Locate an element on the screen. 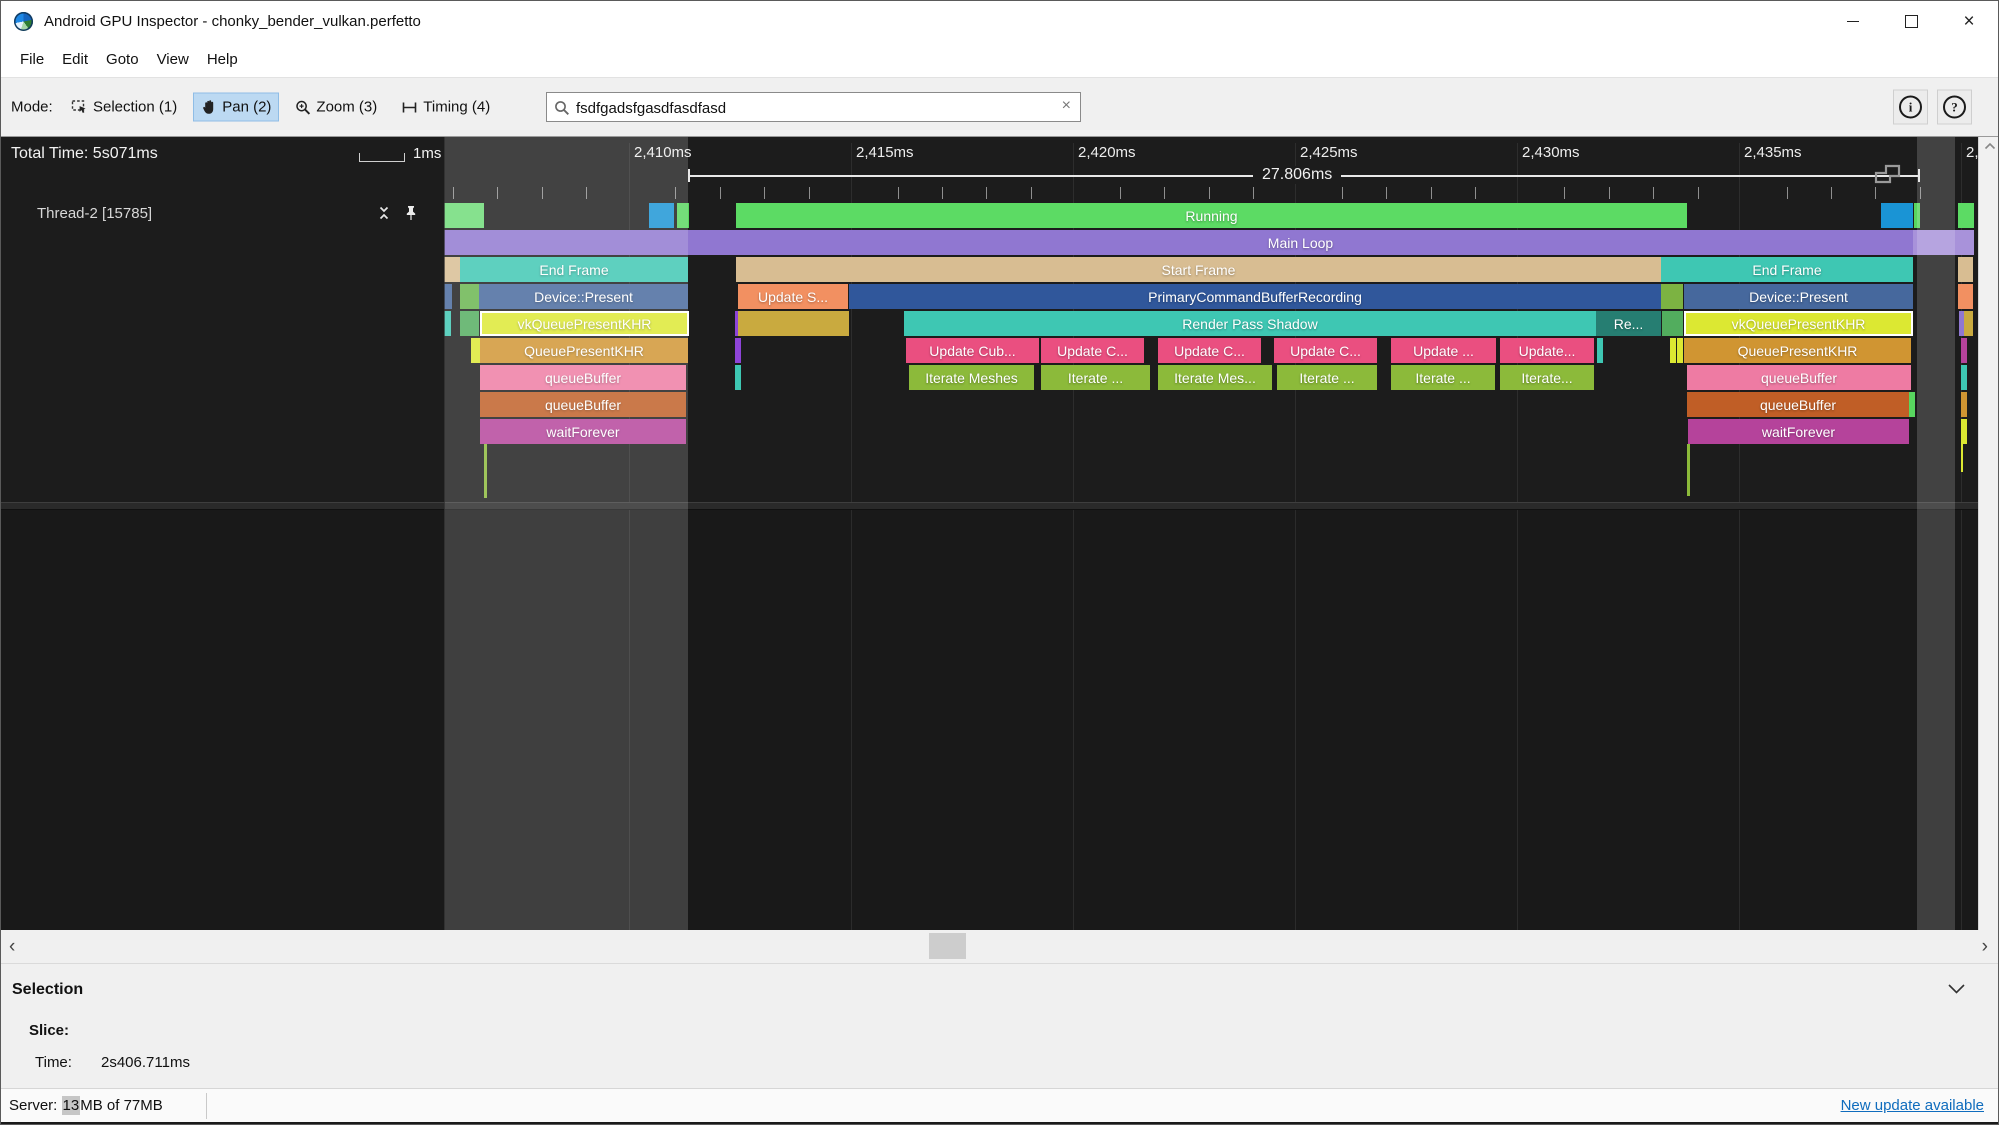 The image size is (1999, 1125). maximize-button is located at coordinates (1911, 21).